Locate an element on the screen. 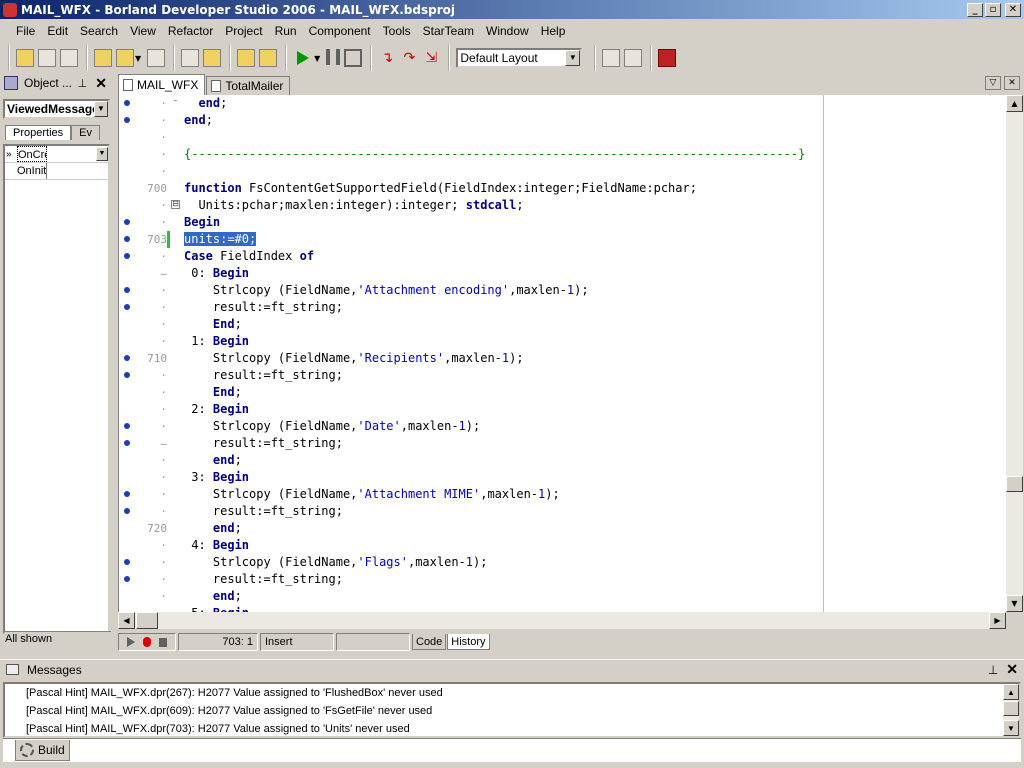  code-line: · – end; is located at coordinates (562, 103).